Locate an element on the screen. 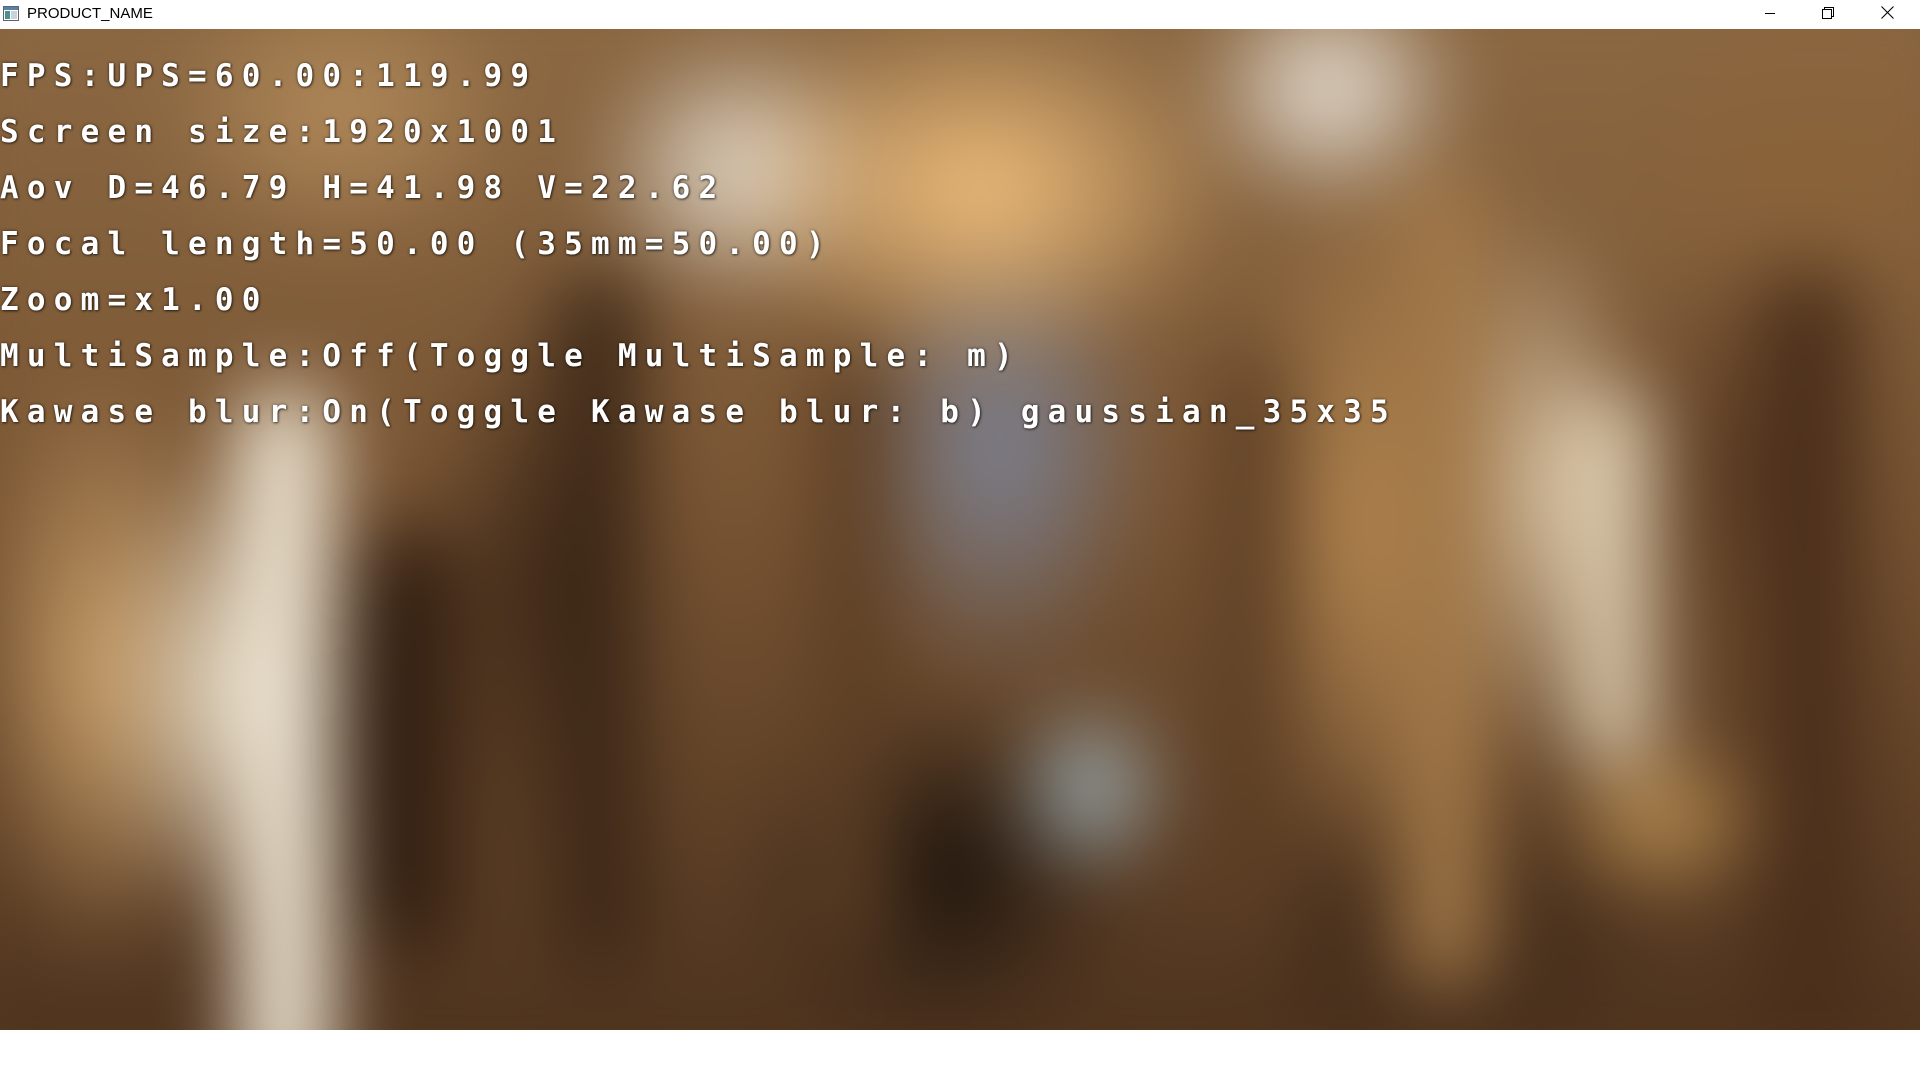  minimize-button is located at coordinates (1770, 14).